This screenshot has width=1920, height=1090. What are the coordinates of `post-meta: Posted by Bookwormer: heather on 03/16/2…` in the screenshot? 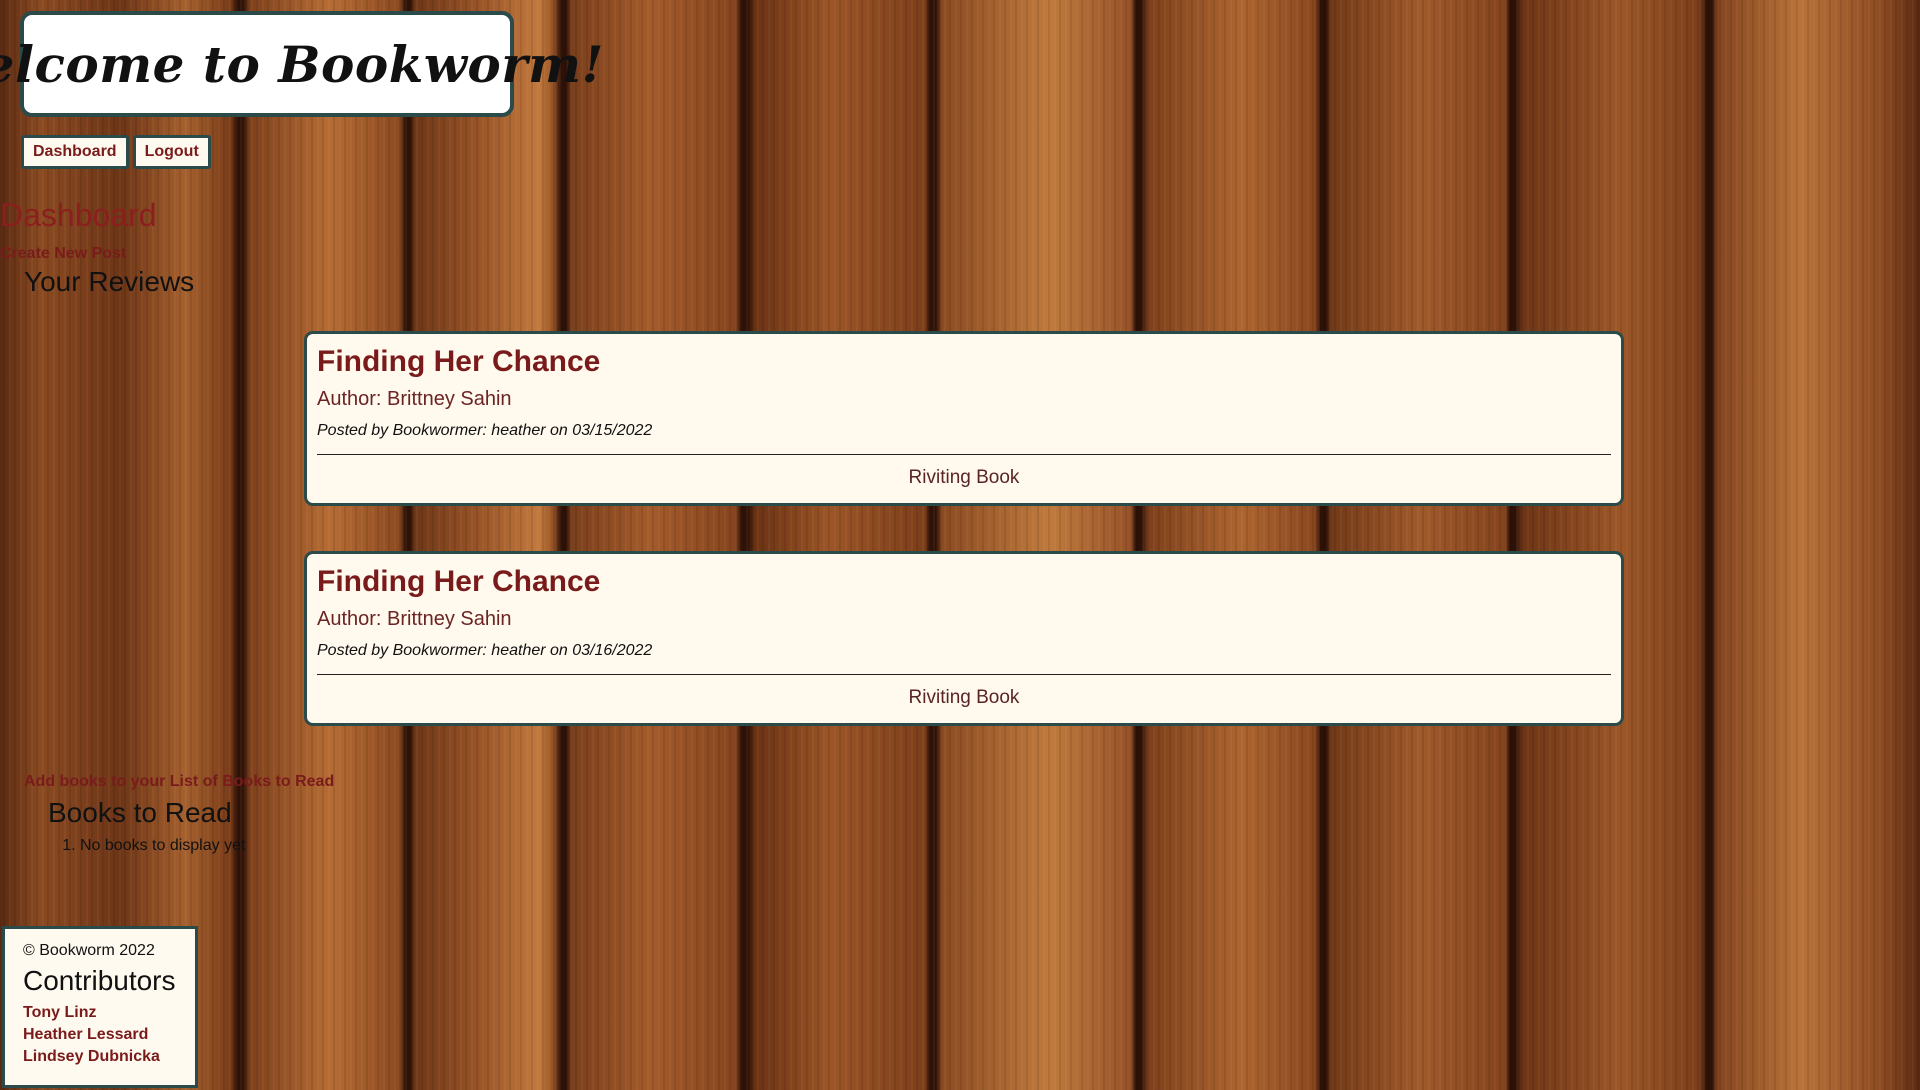 It's located at (485, 650).